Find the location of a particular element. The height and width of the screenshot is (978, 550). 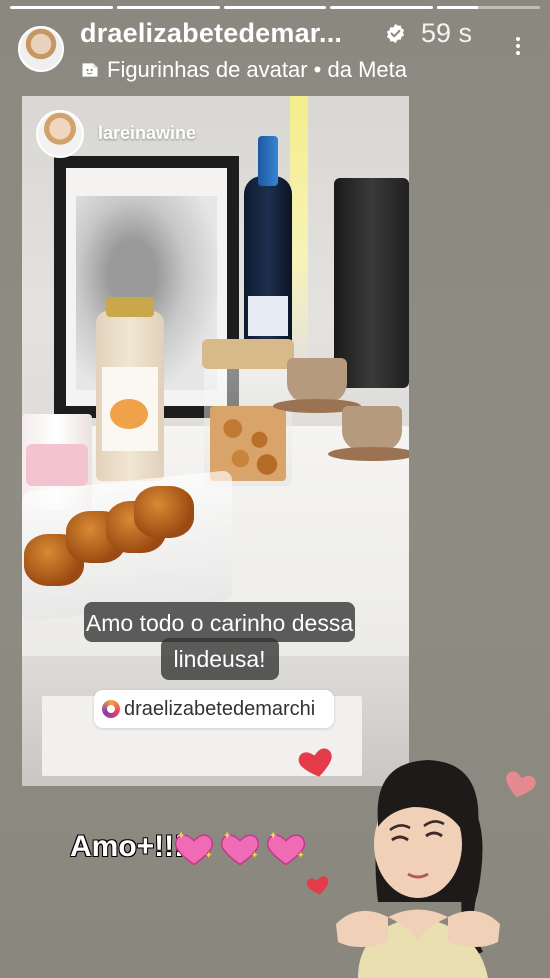

sticker-attribution: Figurinhas de avatar • da Meta is located at coordinates (257, 70).